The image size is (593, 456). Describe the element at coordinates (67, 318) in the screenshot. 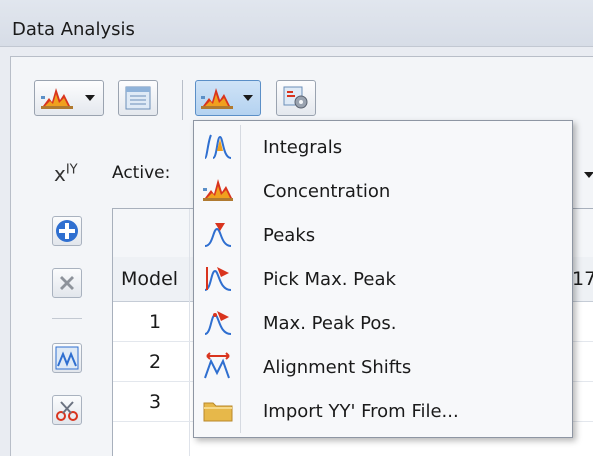

I see `sidebar-separator` at that location.